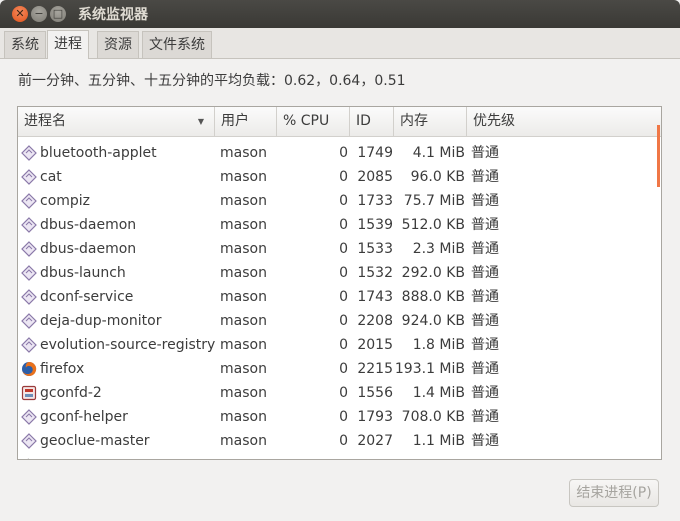  I want to click on process-memory: 292.0 KB, so click(433, 273).